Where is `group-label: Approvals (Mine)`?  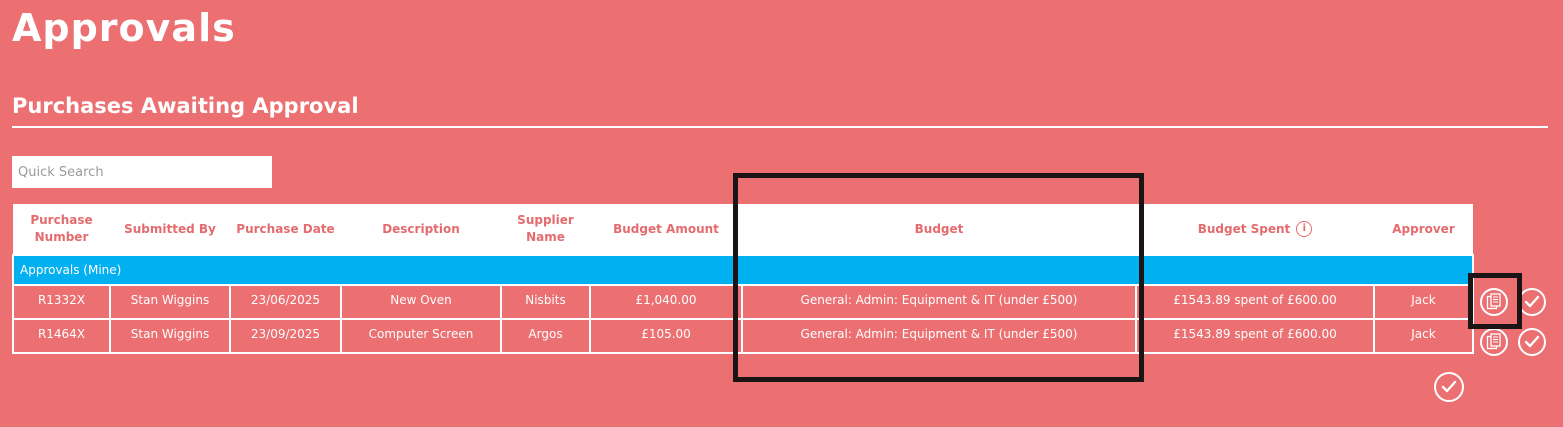 group-label: Approvals (Mine) is located at coordinates (743, 270).